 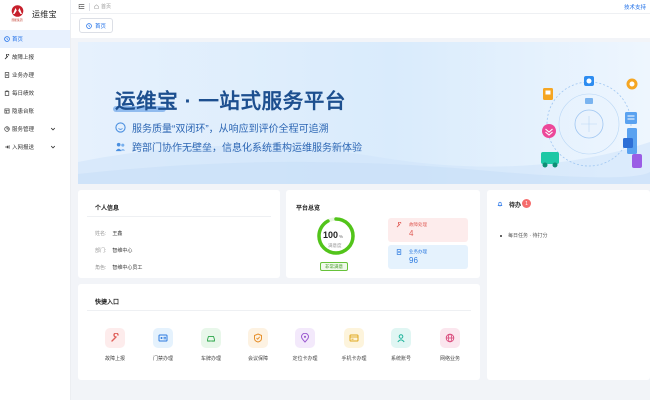 I want to click on tab-label: 首页, so click(x=101, y=26).